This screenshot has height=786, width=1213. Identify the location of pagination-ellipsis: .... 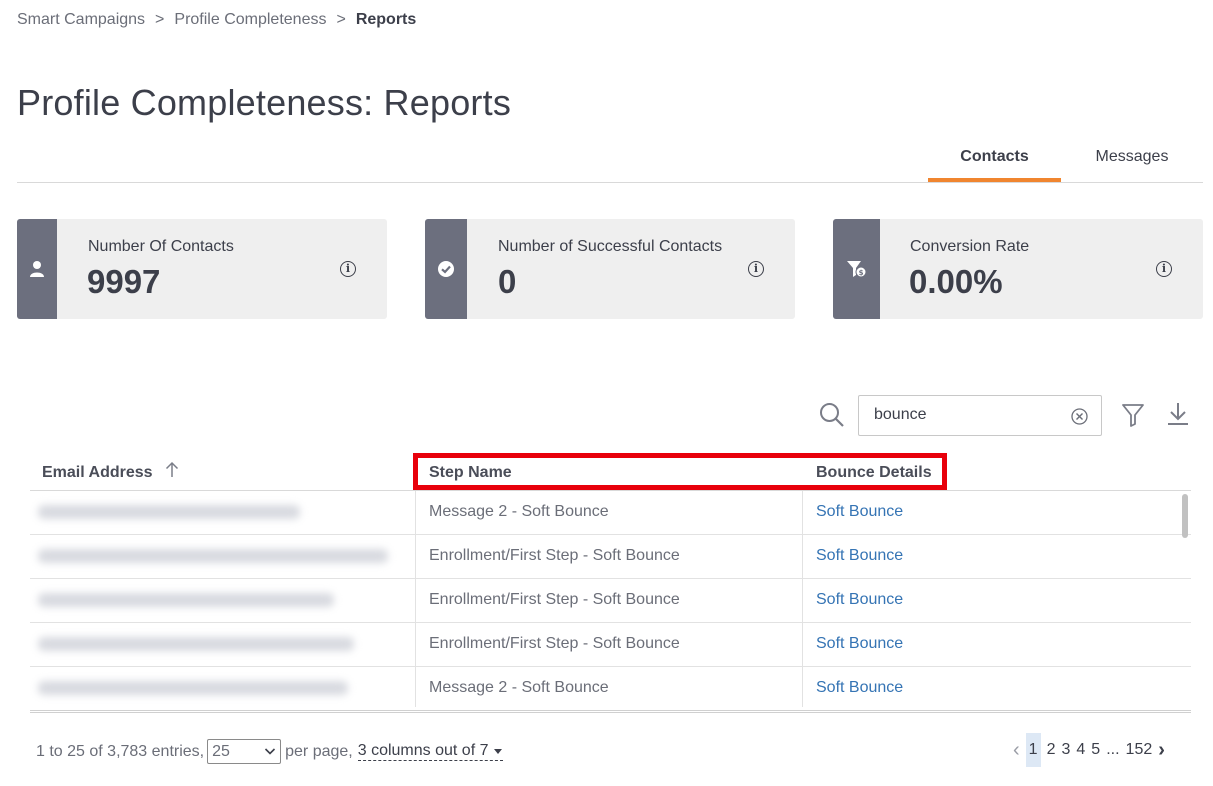
(1113, 749).